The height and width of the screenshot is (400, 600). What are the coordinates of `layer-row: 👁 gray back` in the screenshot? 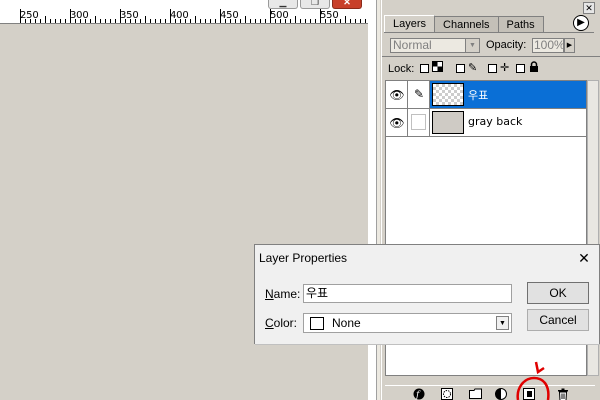 It's located at (486, 123).